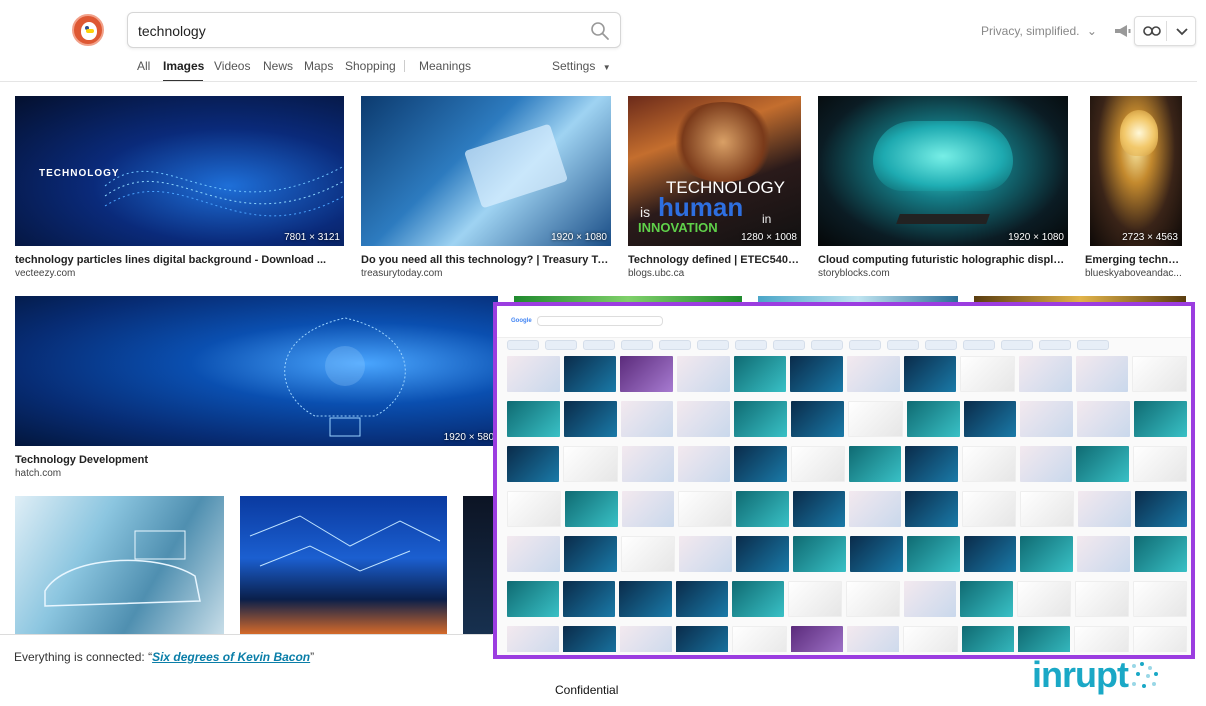 The height and width of the screenshot is (706, 1206). I want to click on tab-videos: Videos, so click(232, 66).